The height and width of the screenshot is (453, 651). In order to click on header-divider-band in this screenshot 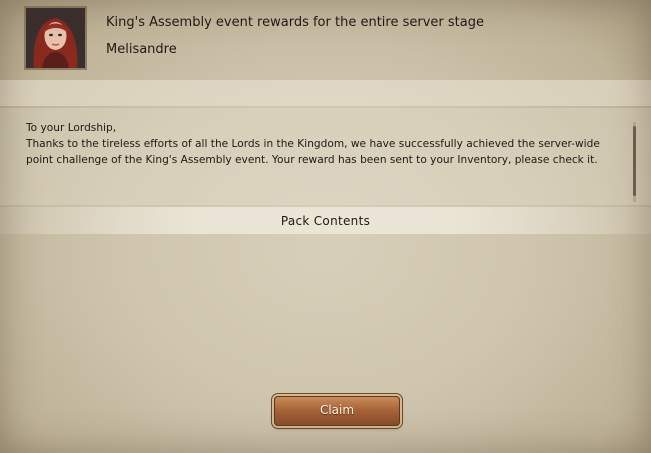, I will do `click(325, 93)`.